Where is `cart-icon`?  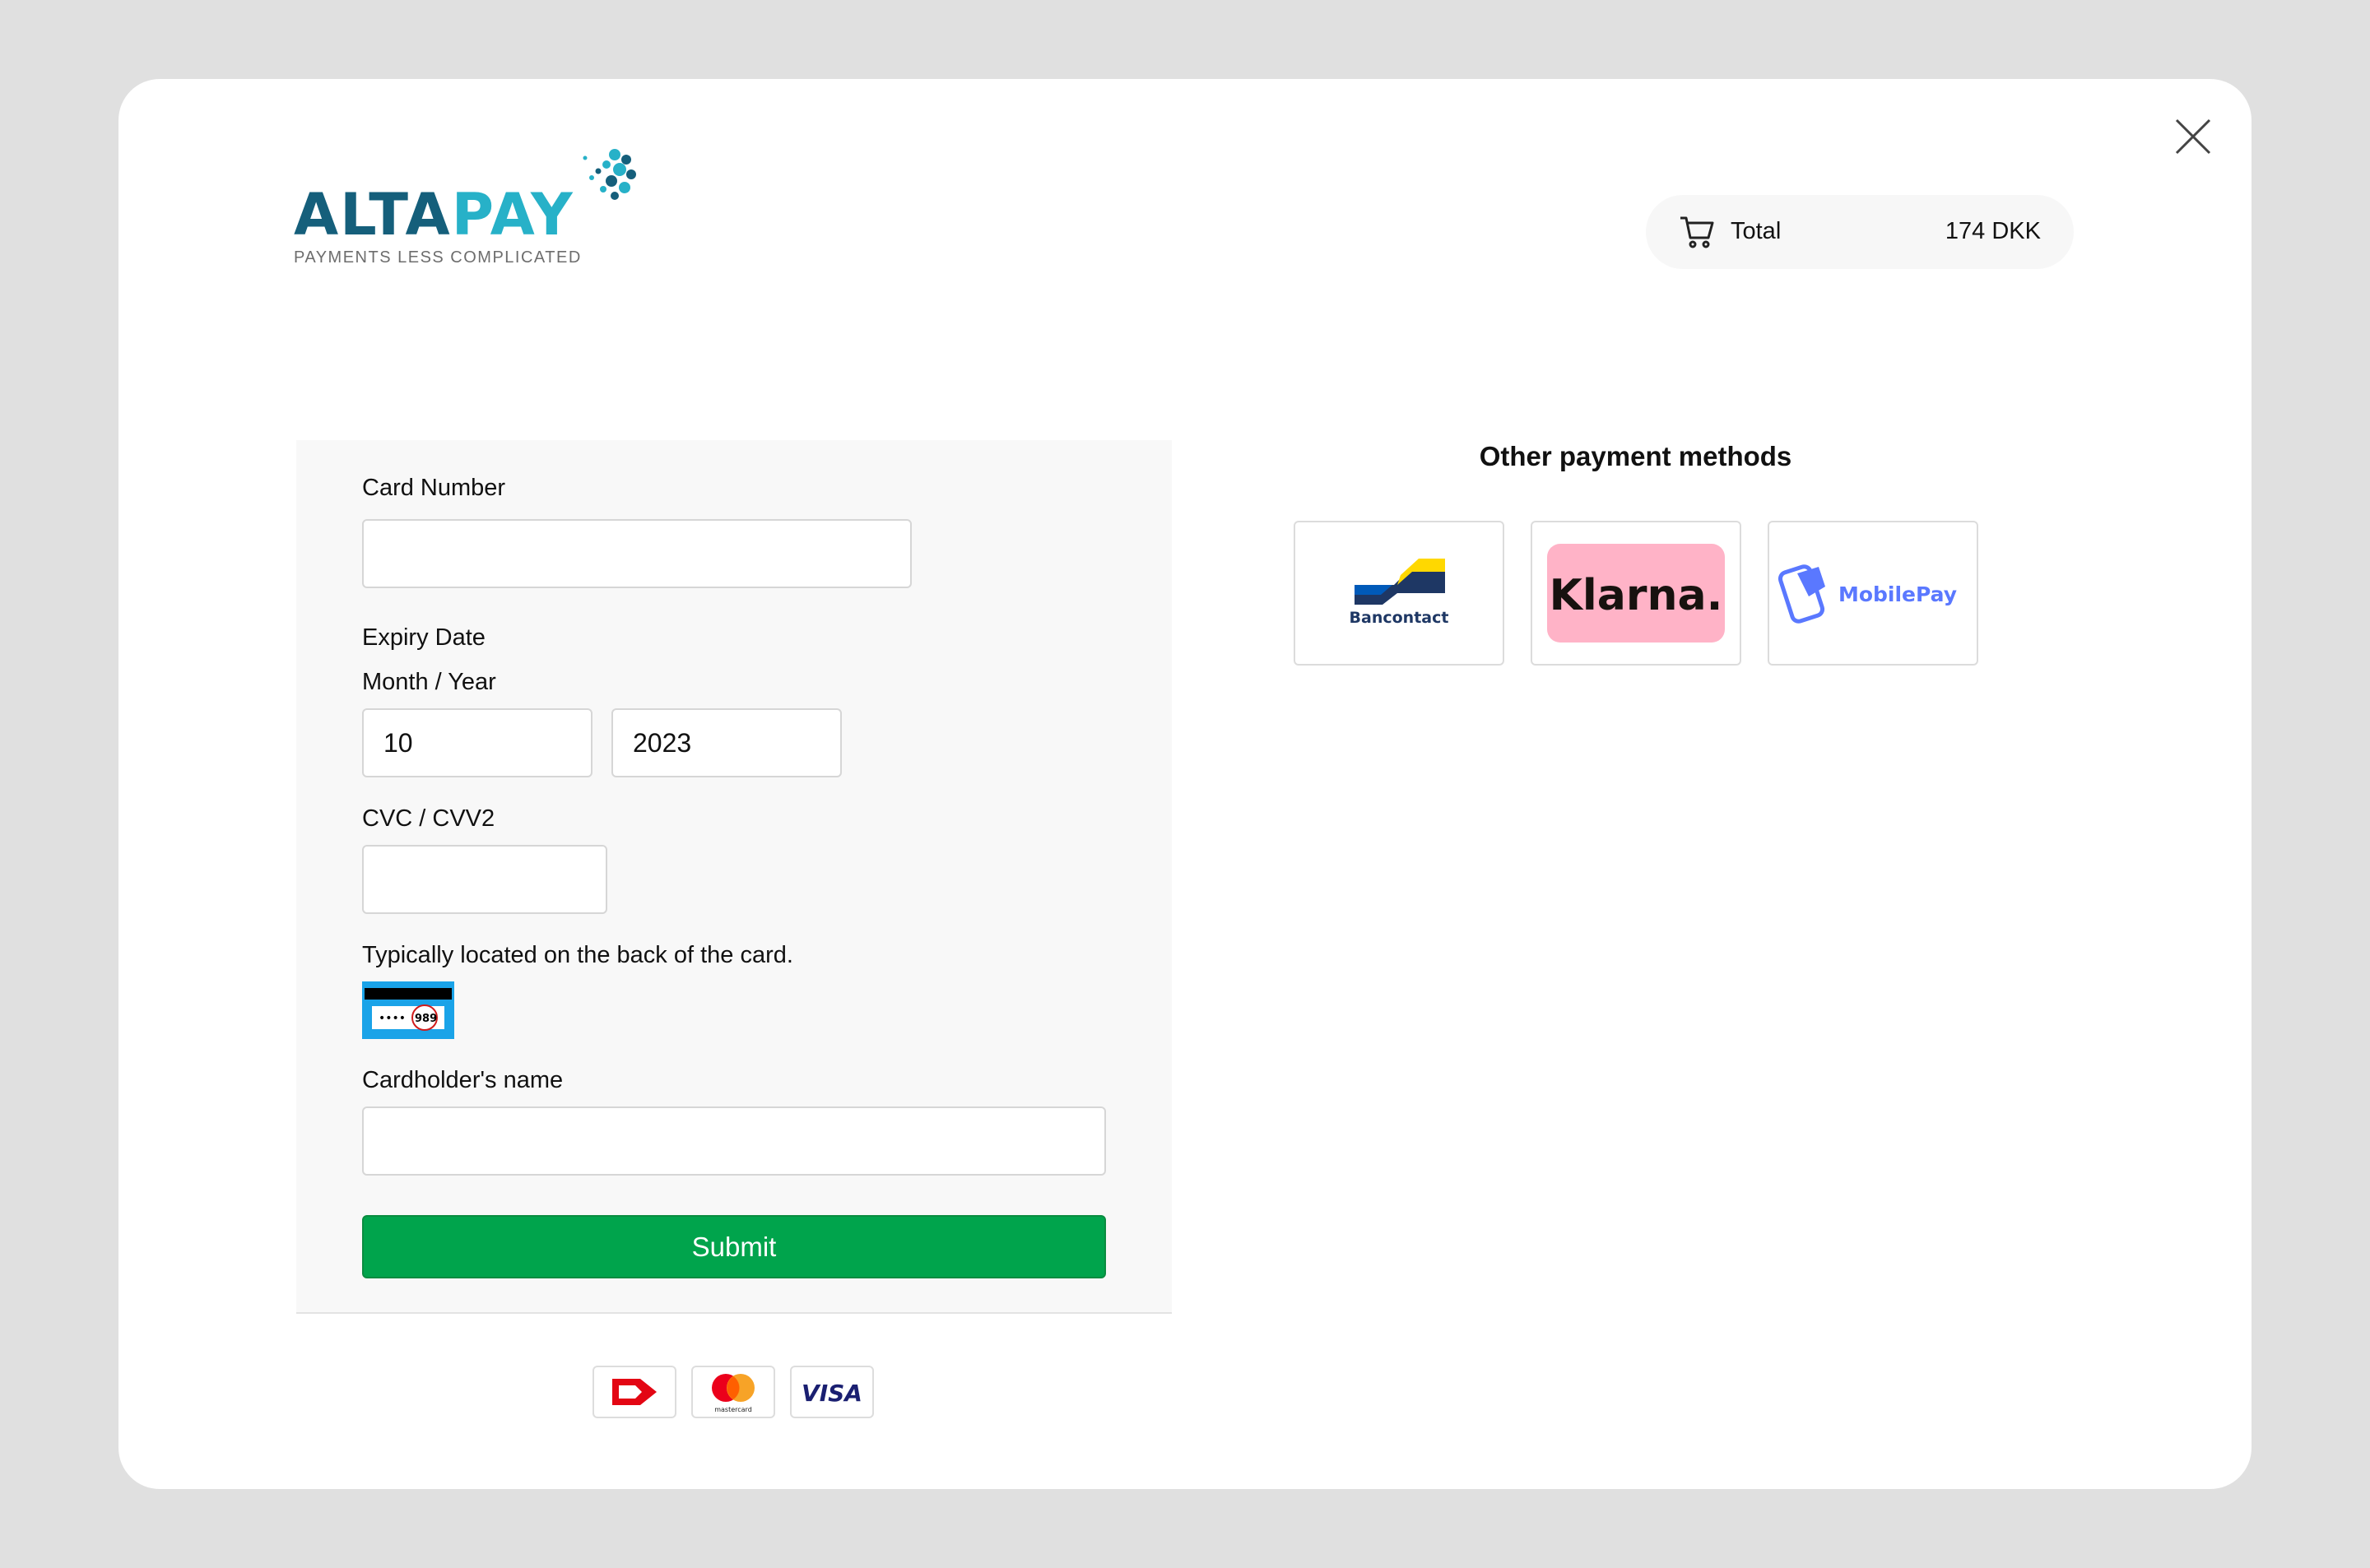 cart-icon is located at coordinates (1697, 232).